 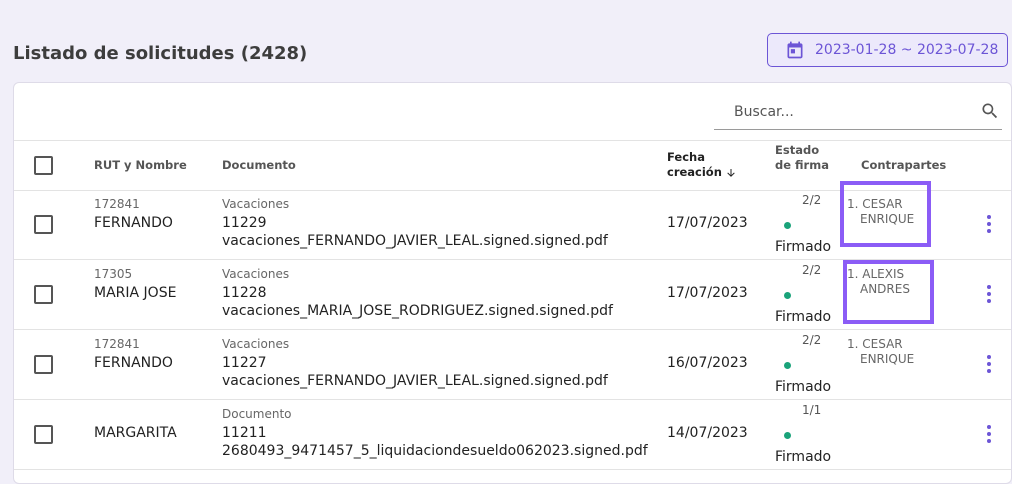 I want to click on row-sign-count: 1/1, so click(x=812, y=410).